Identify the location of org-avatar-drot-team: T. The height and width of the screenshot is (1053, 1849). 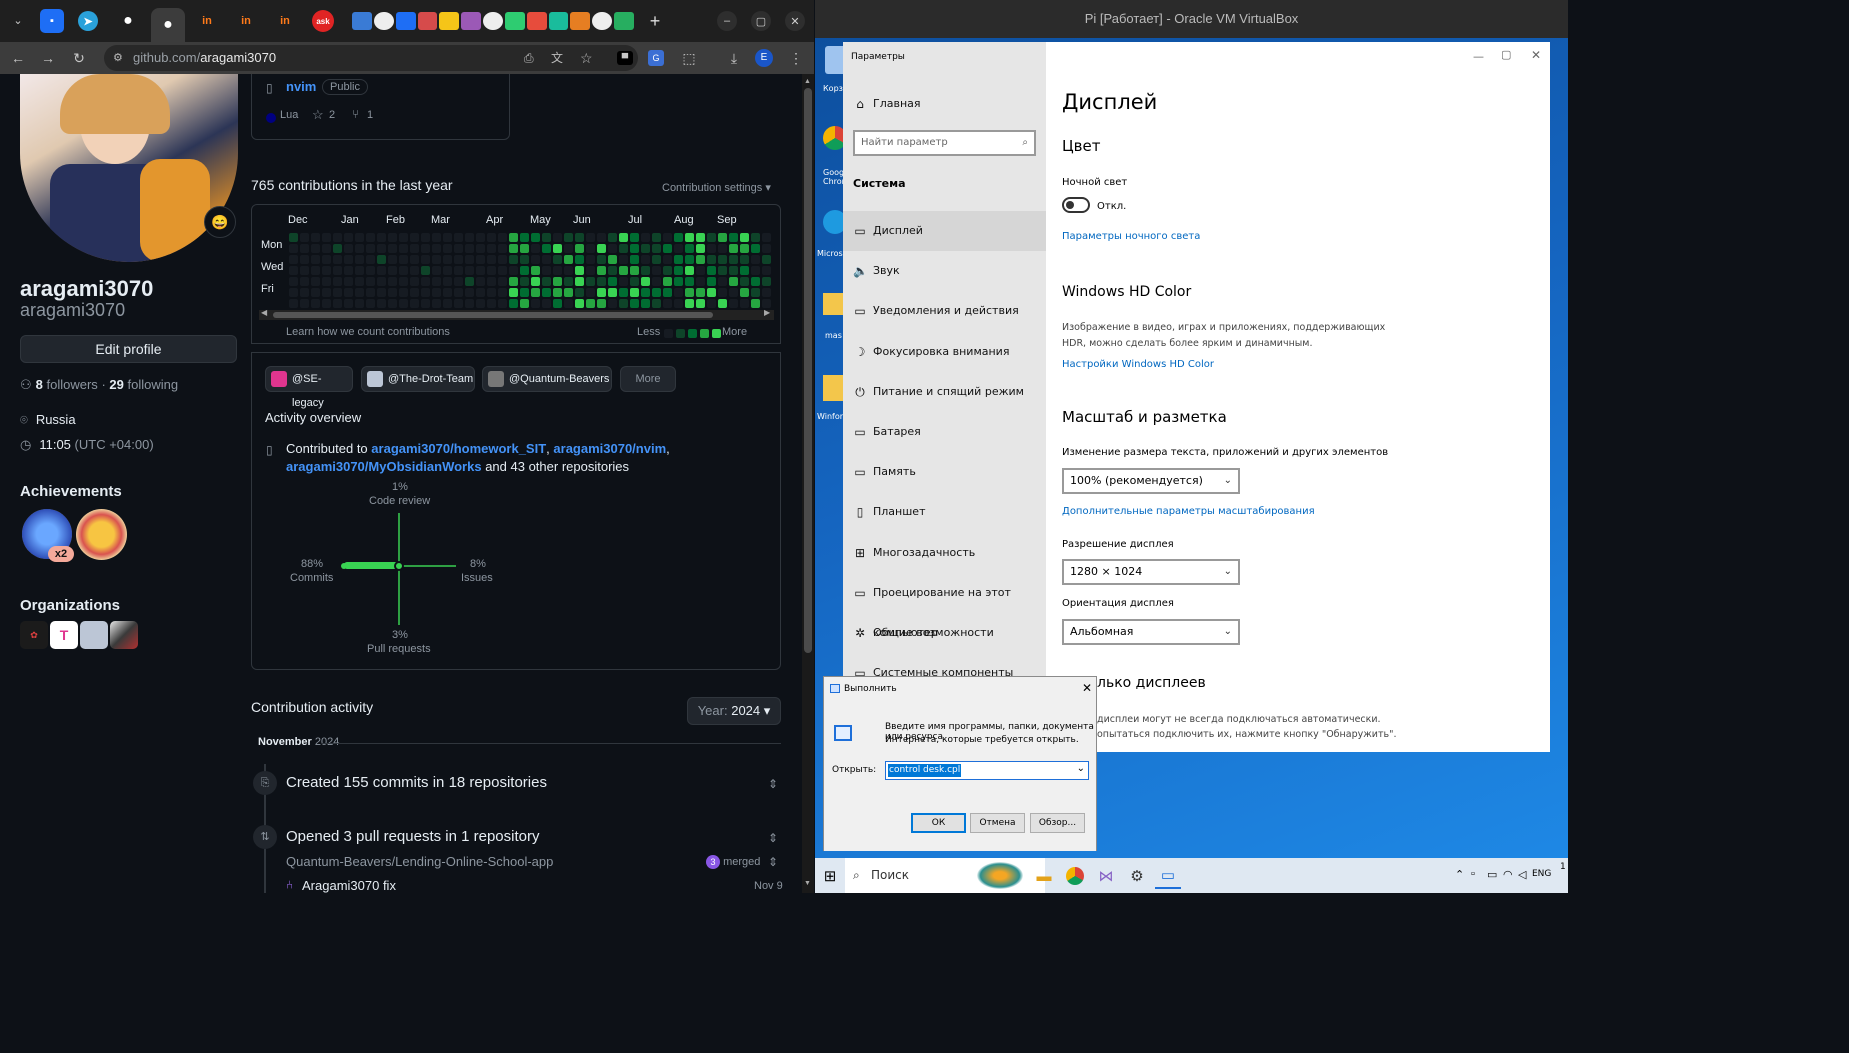
(64, 635).